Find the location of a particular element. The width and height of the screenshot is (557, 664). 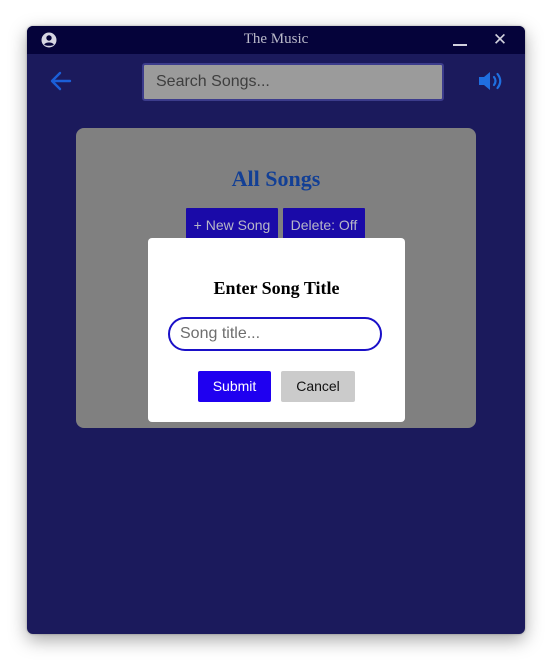

song-title-dialog: Enter Song Title Submit Cancel is located at coordinates (276, 330).